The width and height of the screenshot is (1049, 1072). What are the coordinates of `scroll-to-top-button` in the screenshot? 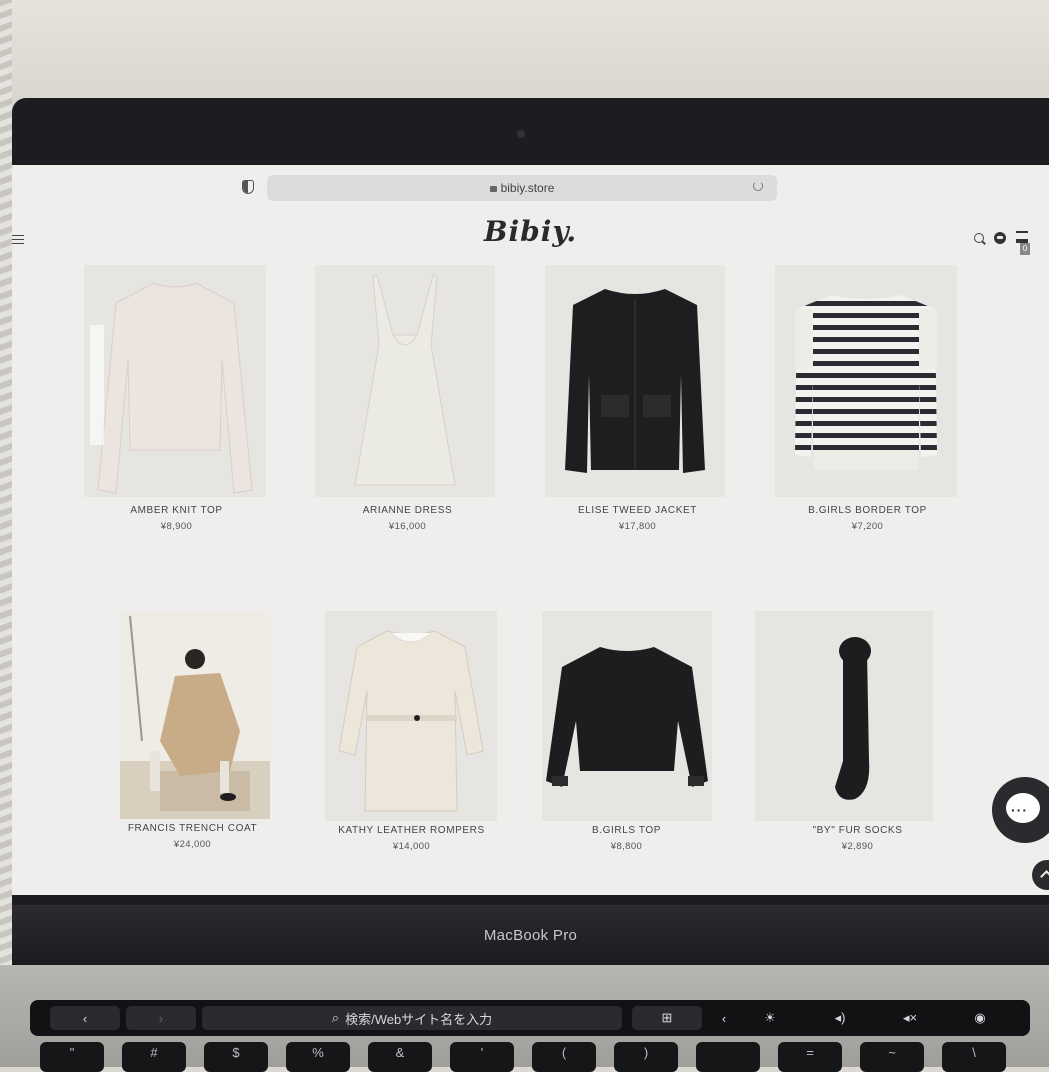 It's located at (1040, 875).